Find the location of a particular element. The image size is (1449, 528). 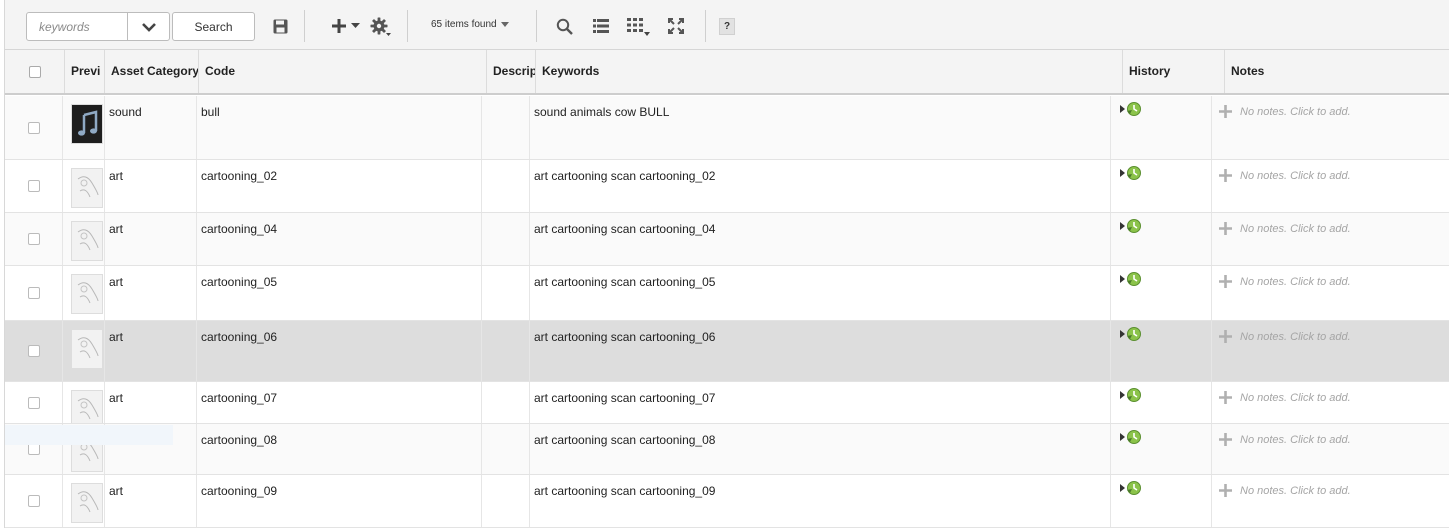

column-header-notes: Notes is located at coordinates (1337, 71).